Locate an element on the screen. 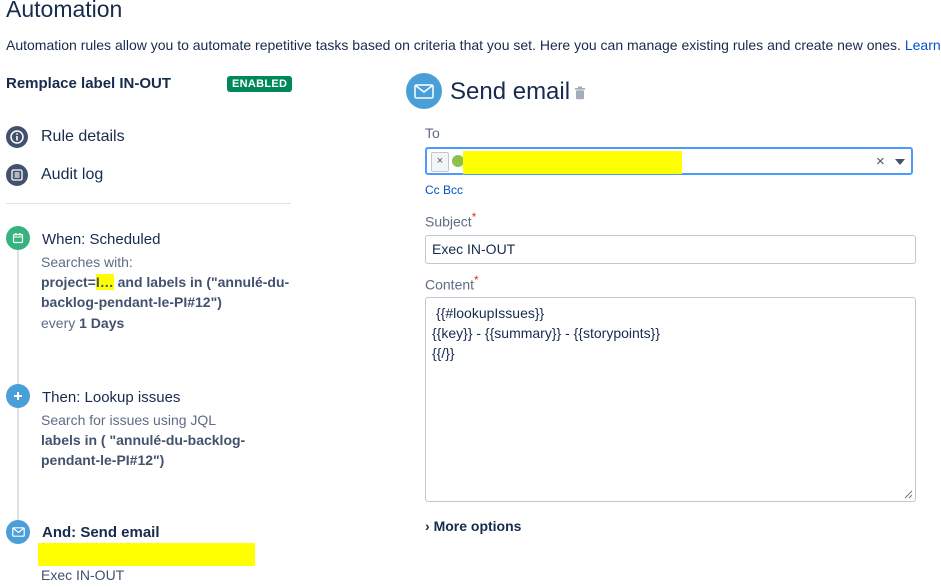 This screenshot has height=588, width=941. more-options-toggle: › More options is located at coordinates (473, 526).